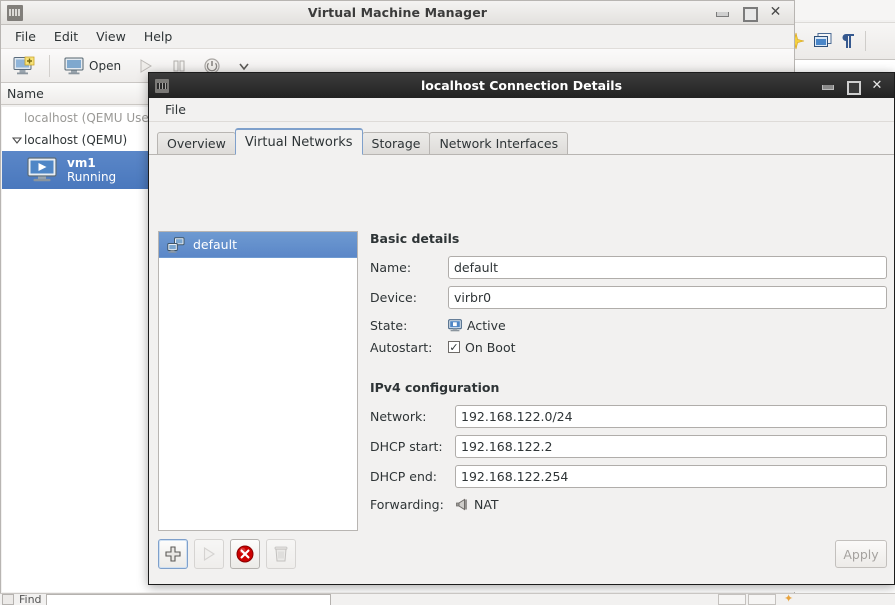 This screenshot has width=895, height=605. Describe the element at coordinates (827, 86) in the screenshot. I see `dialog-minimize-button` at that location.